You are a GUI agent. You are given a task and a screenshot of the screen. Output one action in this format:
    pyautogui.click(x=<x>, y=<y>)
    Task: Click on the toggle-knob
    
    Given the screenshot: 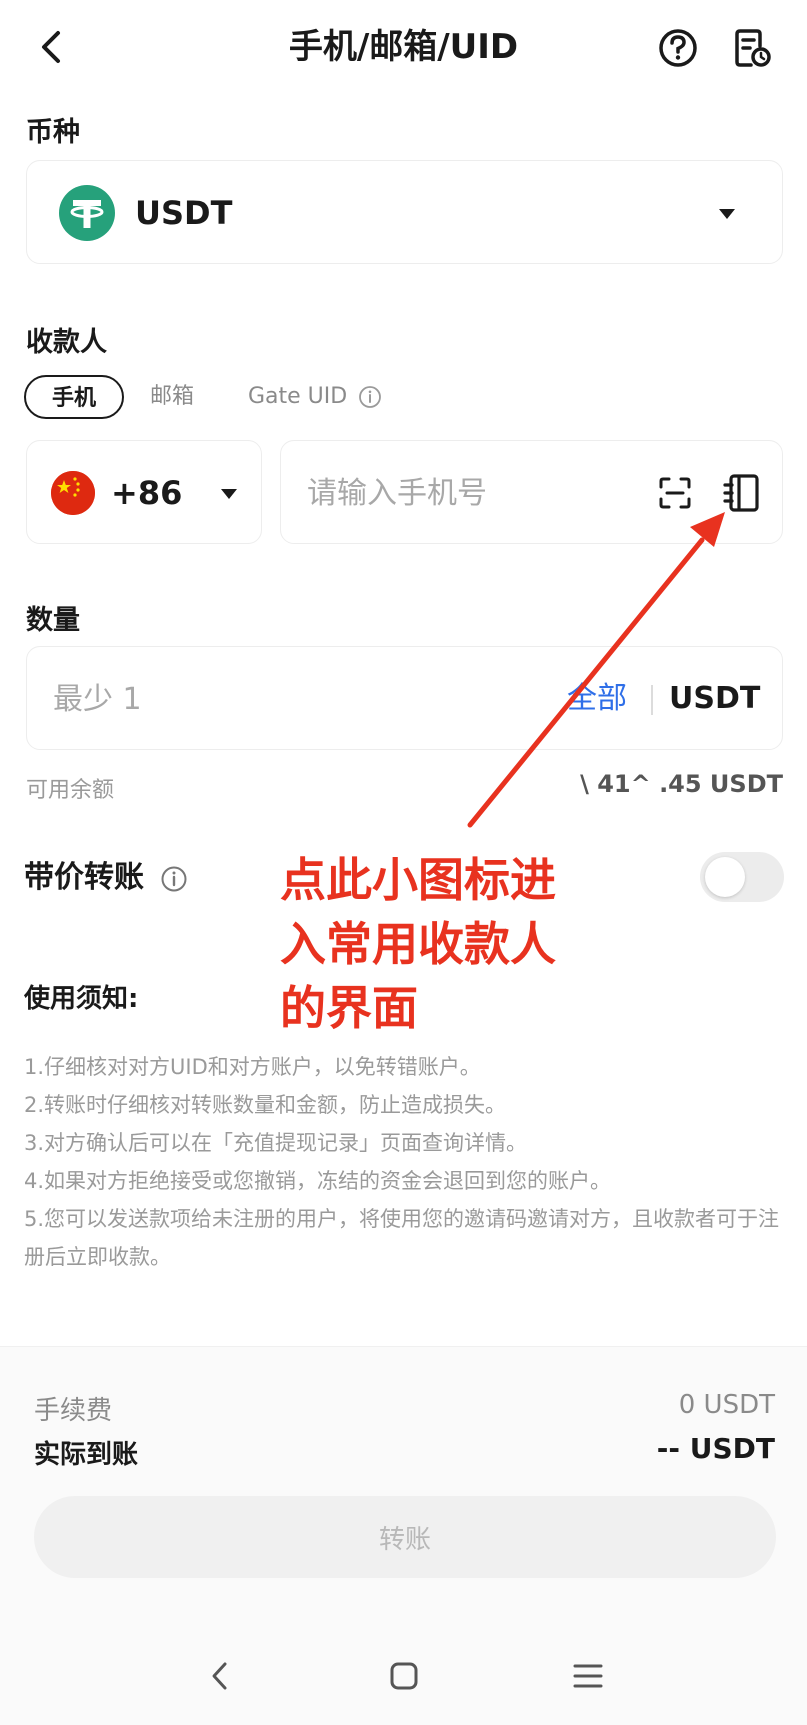 What is the action you would take?
    pyautogui.click(x=725, y=877)
    